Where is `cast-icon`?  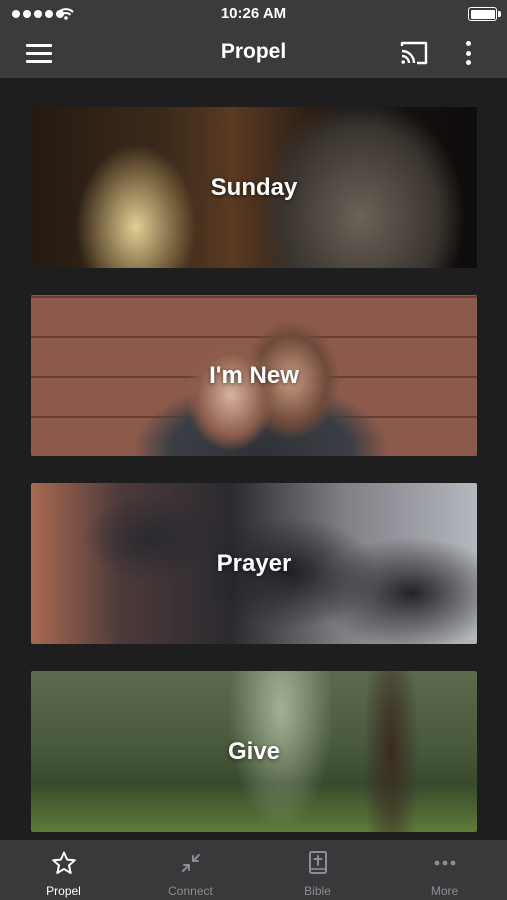
cast-icon is located at coordinates (414, 53).